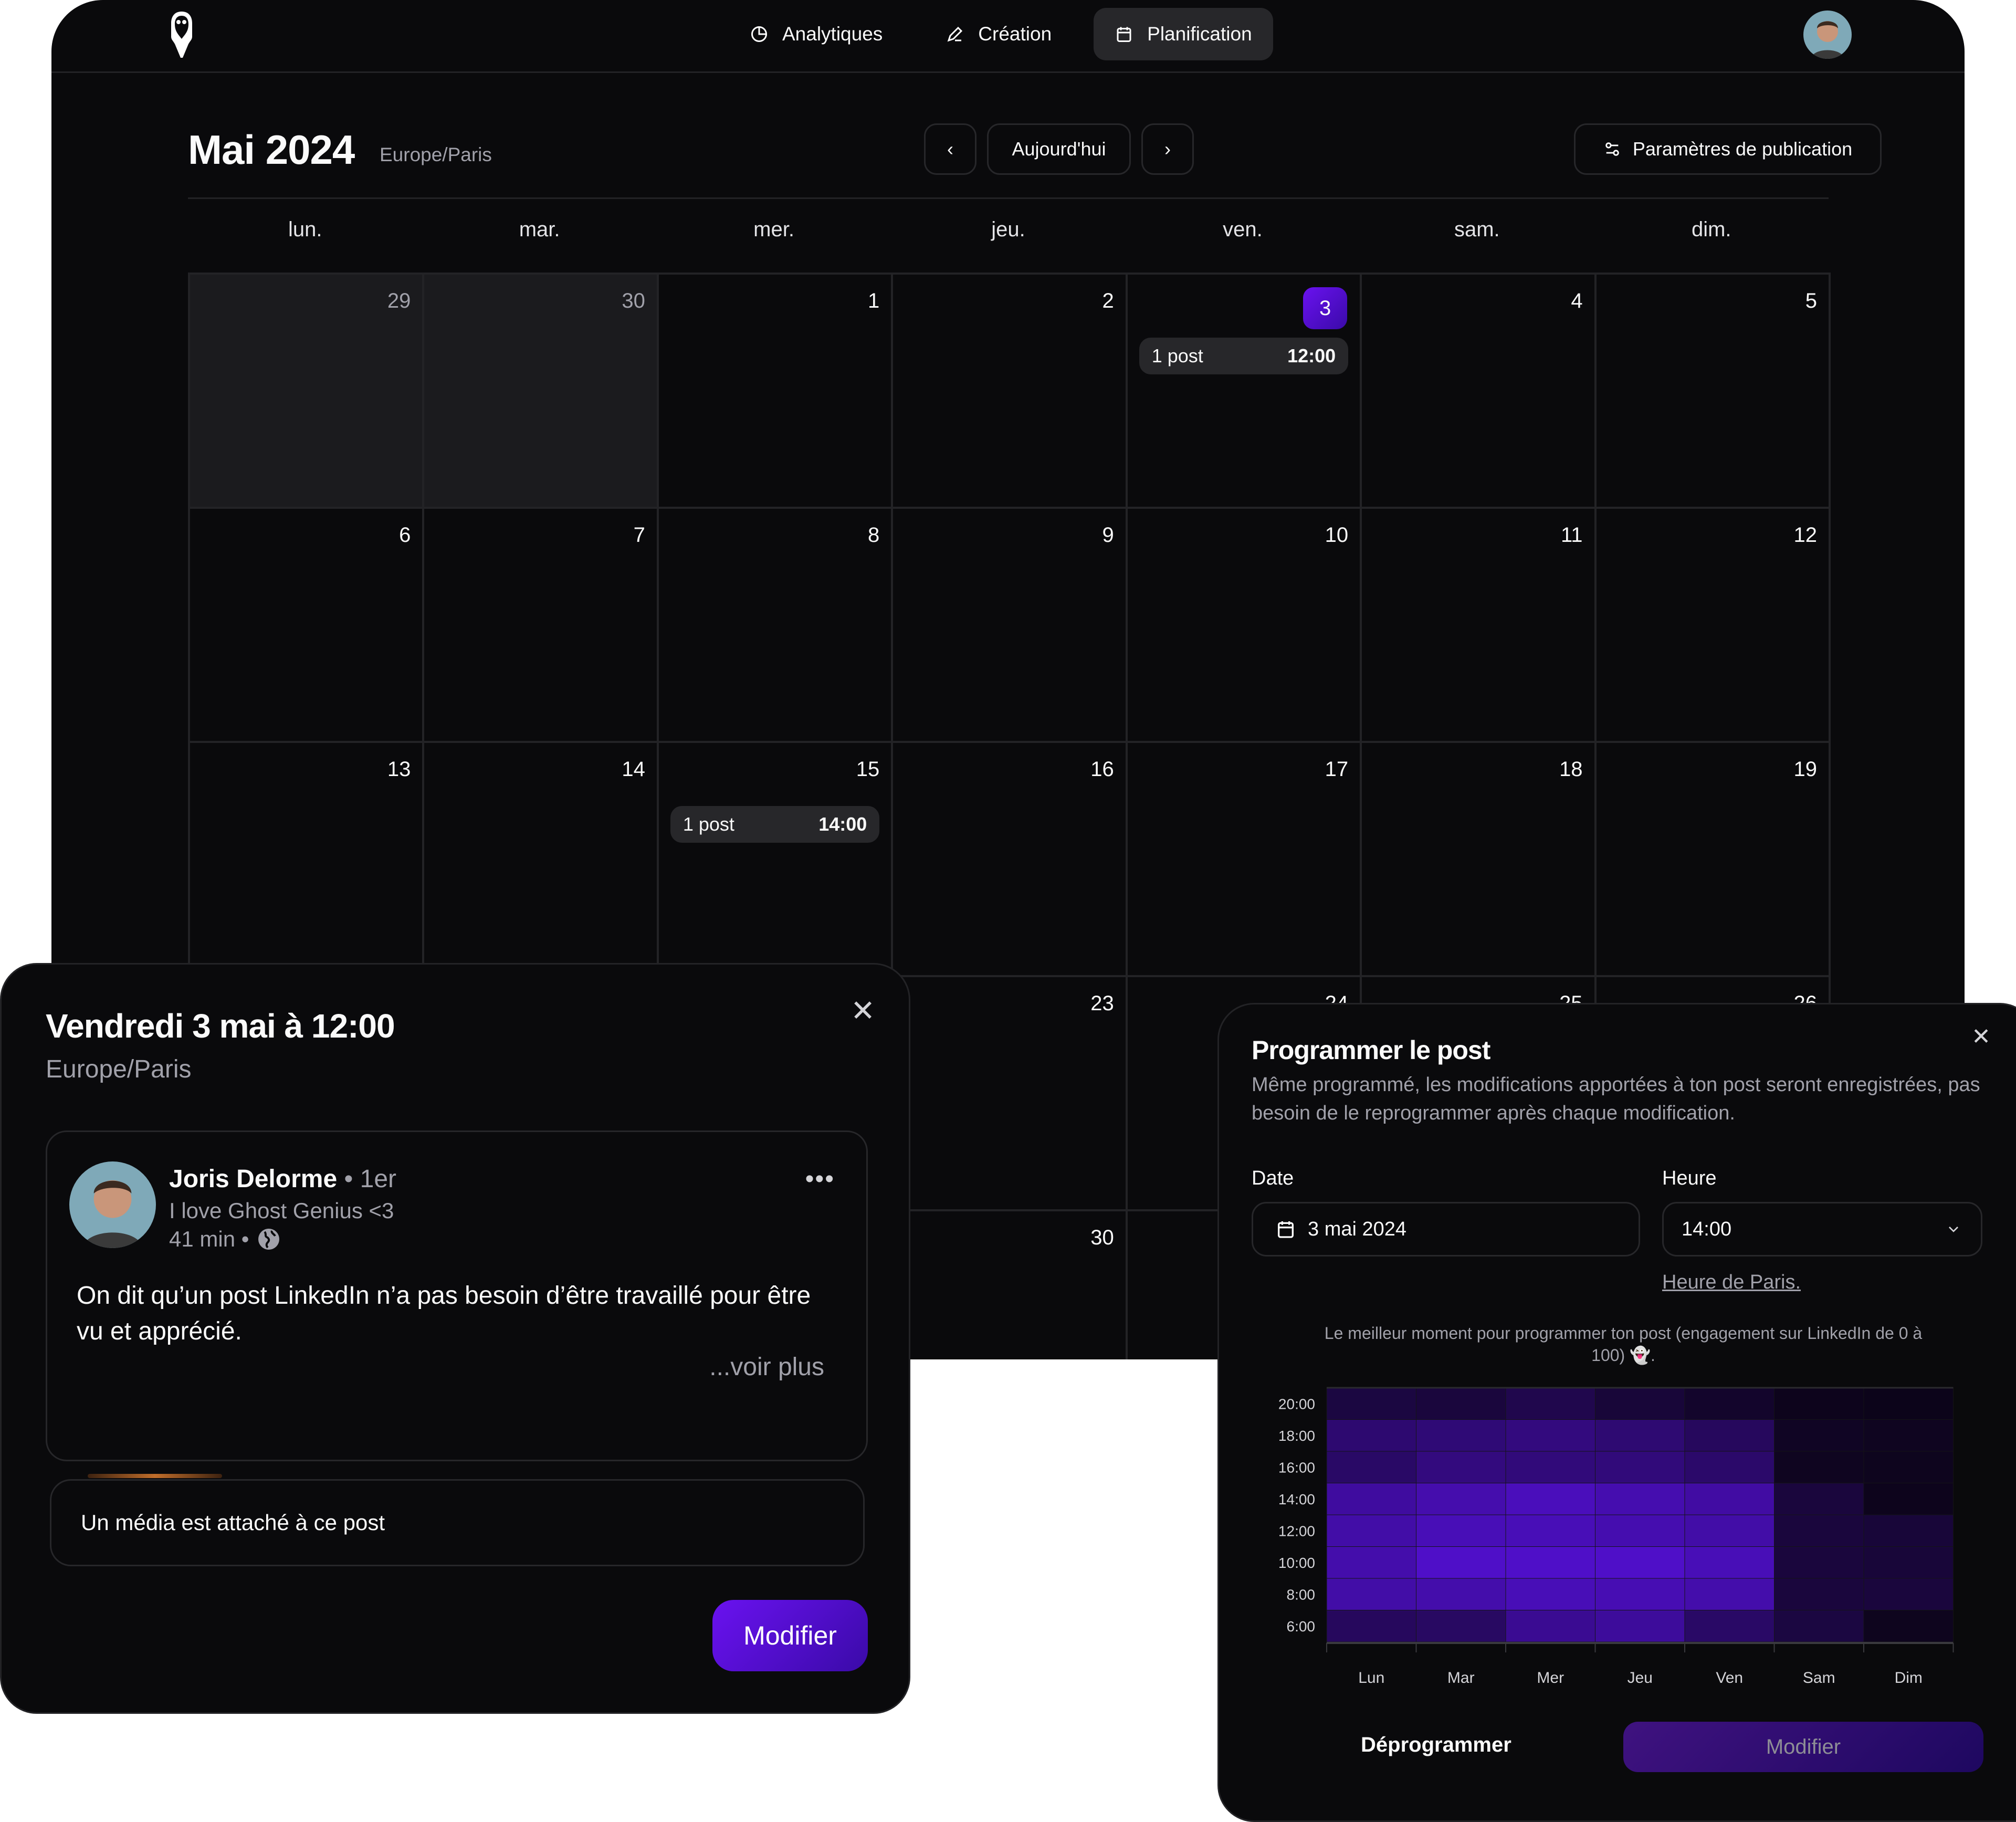 This screenshot has width=2016, height=1822. Describe the element at coordinates (209, 1239) in the screenshot. I see `post-age-text: 41 min •` at that location.